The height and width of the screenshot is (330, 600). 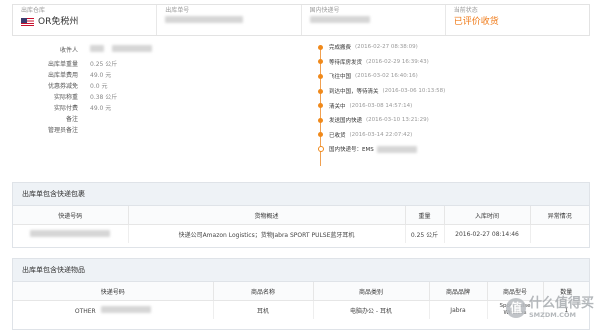 What do you see at coordinates (65, 108) in the screenshot?
I see `info-label: 实际付费` at bounding box center [65, 108].